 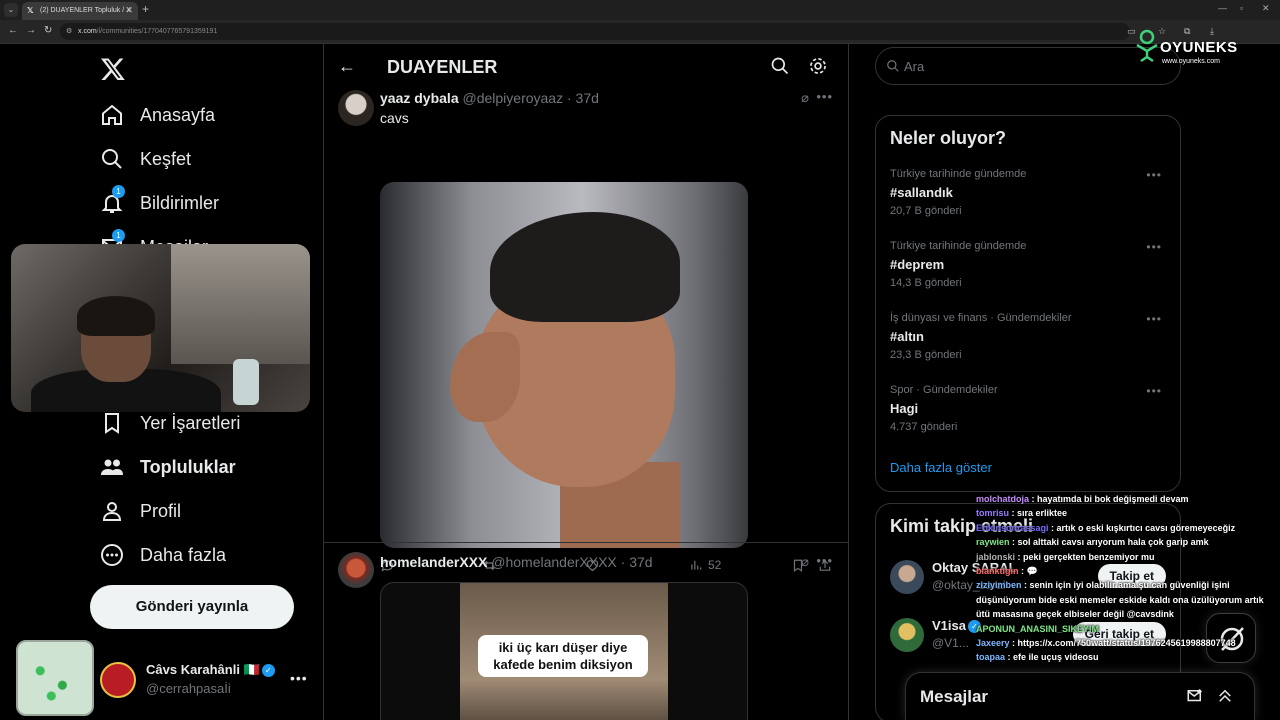 What do you see at coordinates (11, 10) in the screenshot?
I see `tab-search-button: ⌄` at bounding box center [11, 10].